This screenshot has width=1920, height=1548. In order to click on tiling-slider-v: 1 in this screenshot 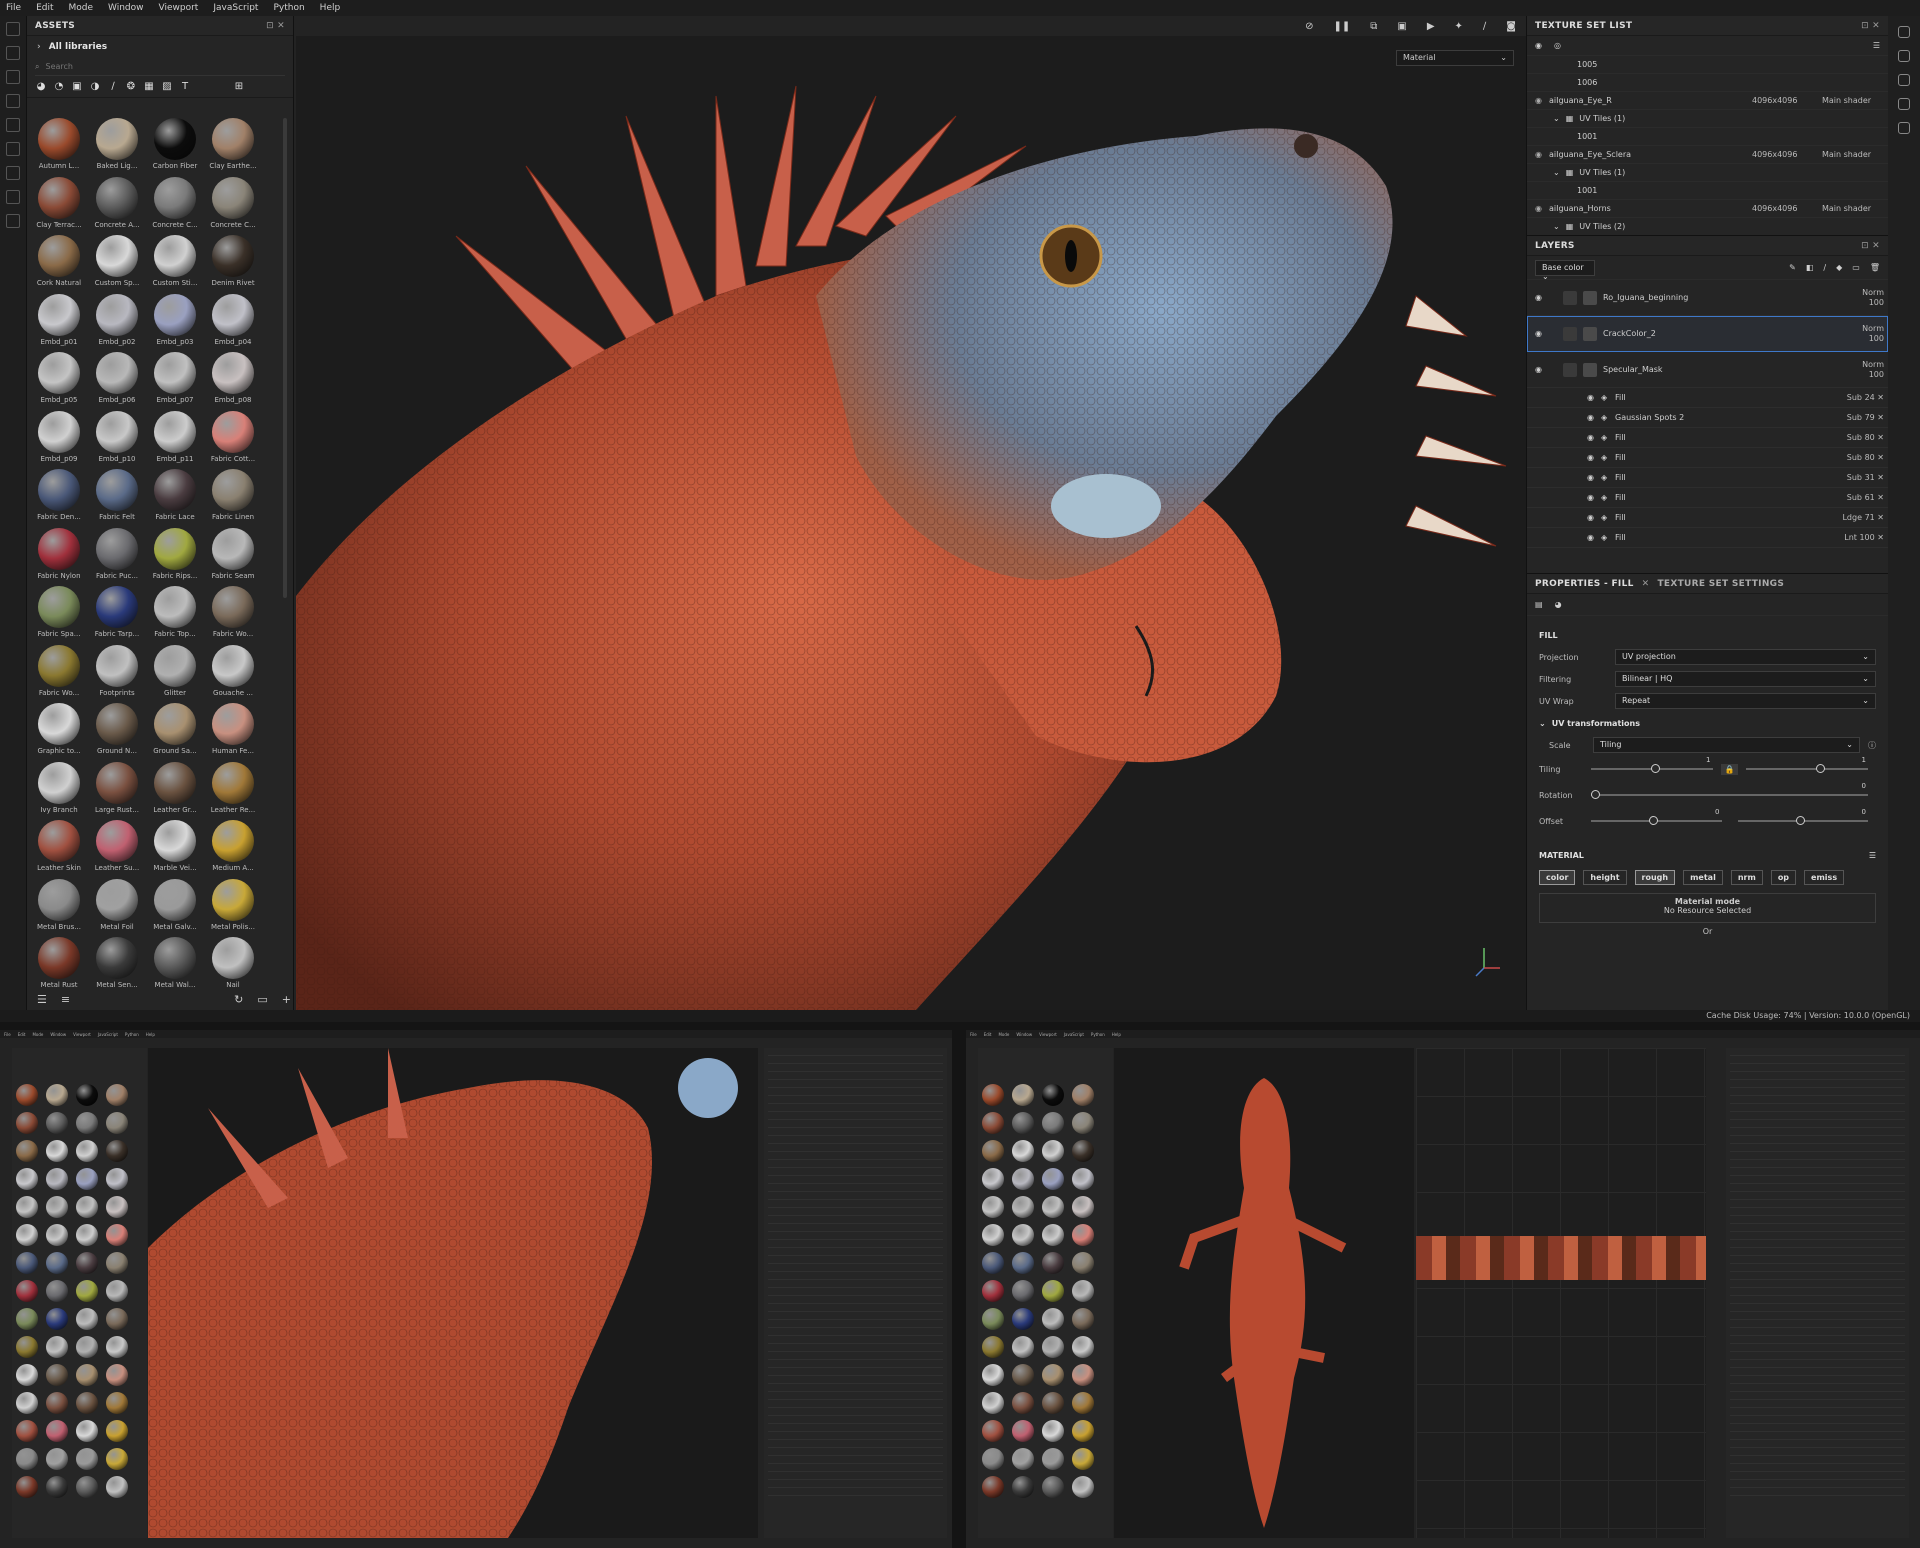, I will do `click(1807, 764)`.